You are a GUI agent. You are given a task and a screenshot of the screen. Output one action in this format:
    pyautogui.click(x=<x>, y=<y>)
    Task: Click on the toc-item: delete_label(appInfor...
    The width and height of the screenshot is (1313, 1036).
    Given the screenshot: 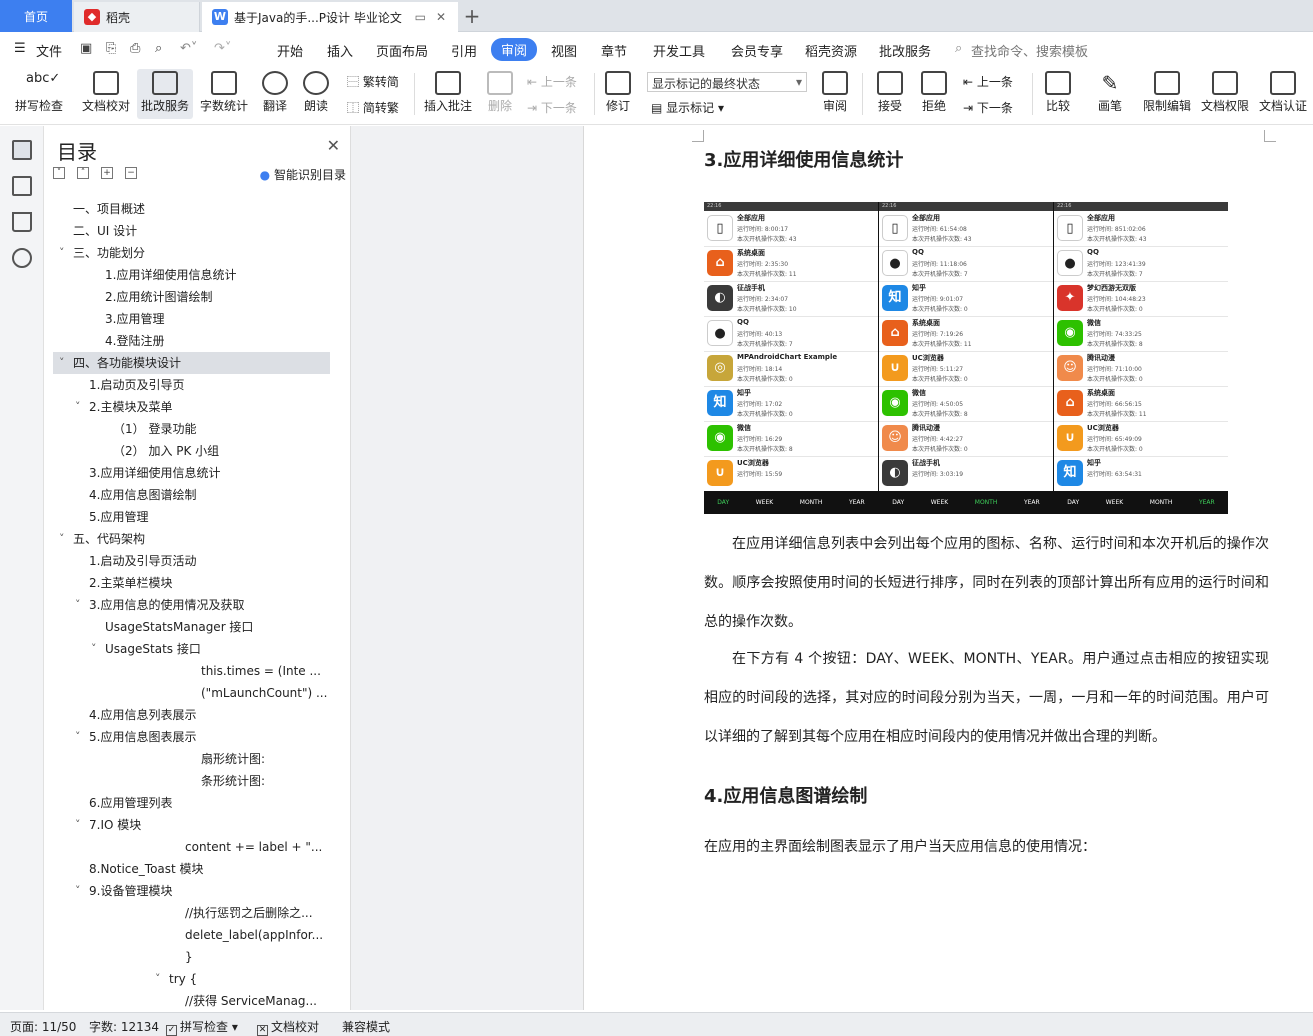 What is the action you would take?
    pyautogui.click(x=191, y=935)
    